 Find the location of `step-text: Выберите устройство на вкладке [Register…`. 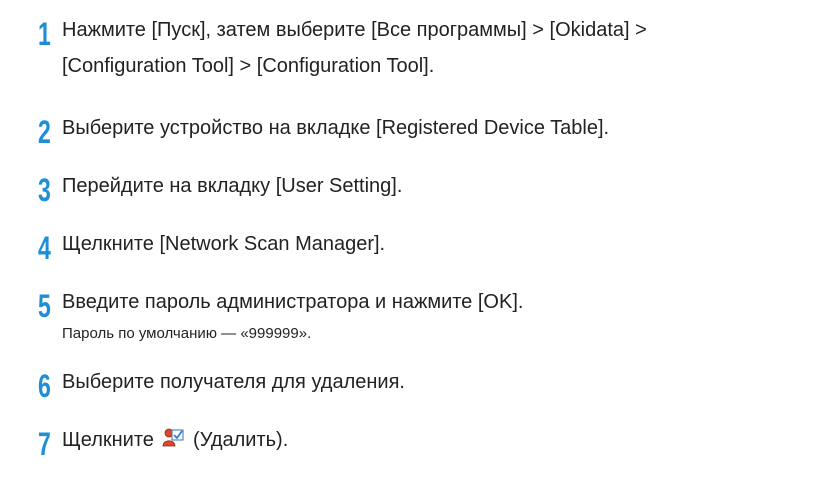

step-text: Выберите устройство на вкладке [Register… is located at coordinates (336, 128).